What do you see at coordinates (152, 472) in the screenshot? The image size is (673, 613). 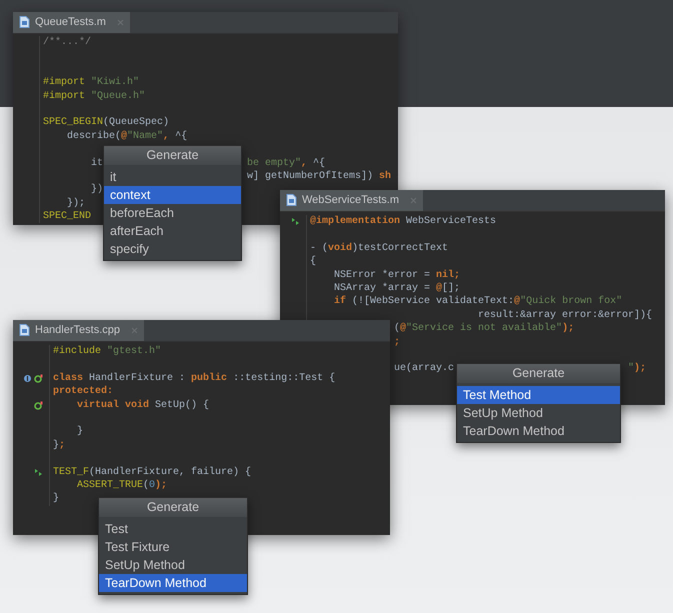 I see `code-text: TEST_F(HandlerFixture, failure) {` at bounding box center [152, 472].